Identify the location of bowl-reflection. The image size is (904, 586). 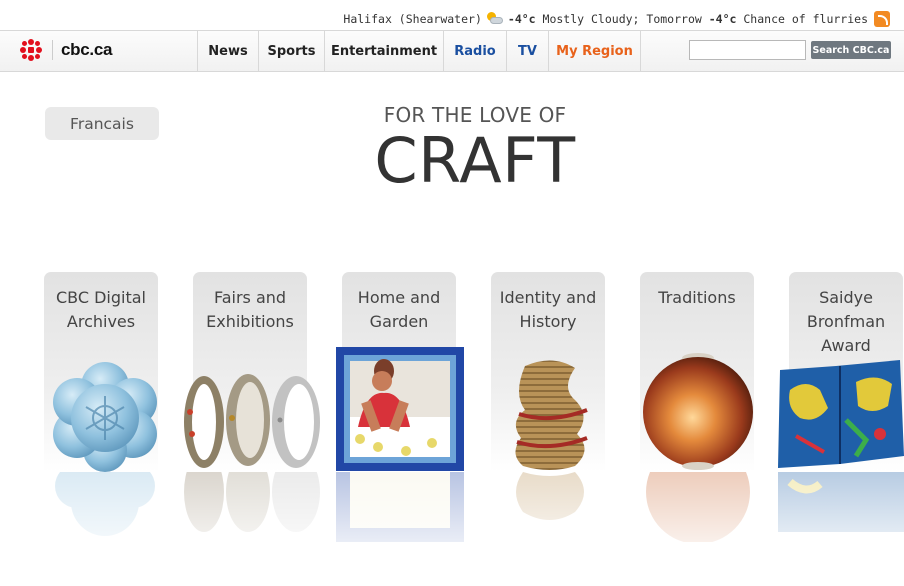
(105, 504).